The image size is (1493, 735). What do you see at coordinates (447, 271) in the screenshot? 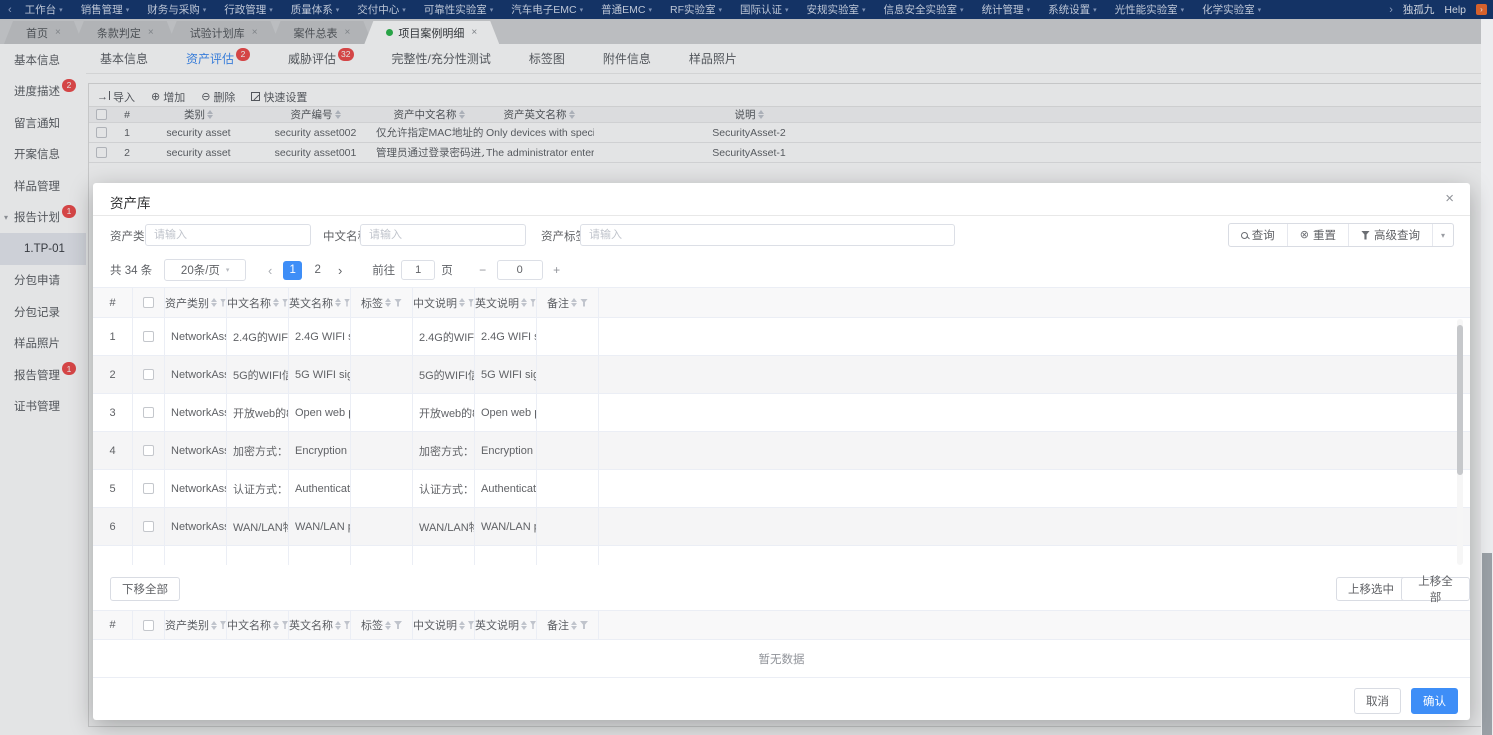
I see `page-unit-label: 页` at bounding box center [447, 271].